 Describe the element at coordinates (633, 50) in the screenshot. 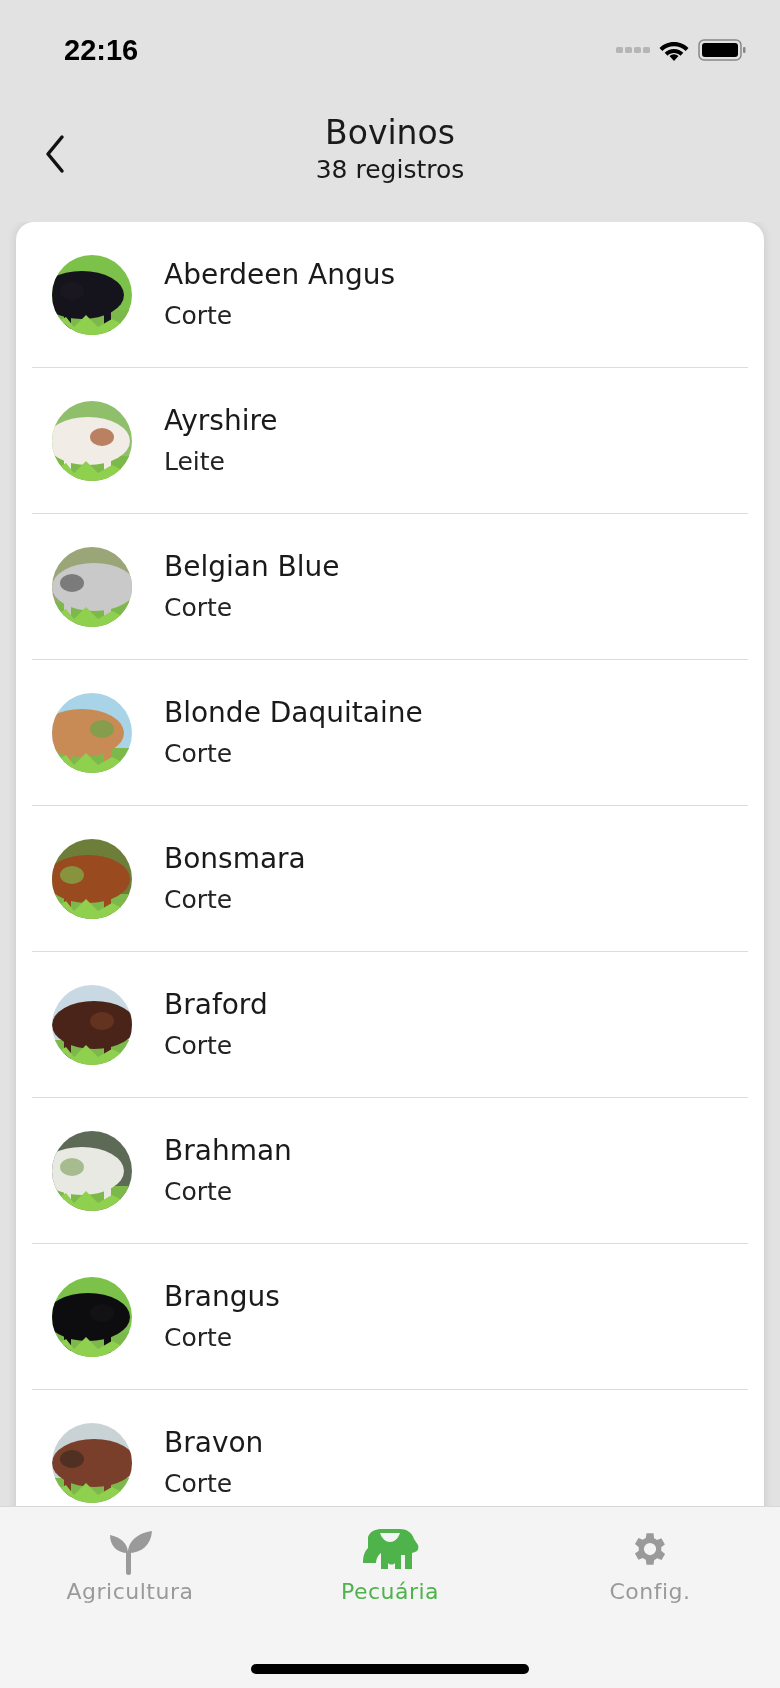

I see `signal-icon` at that location.